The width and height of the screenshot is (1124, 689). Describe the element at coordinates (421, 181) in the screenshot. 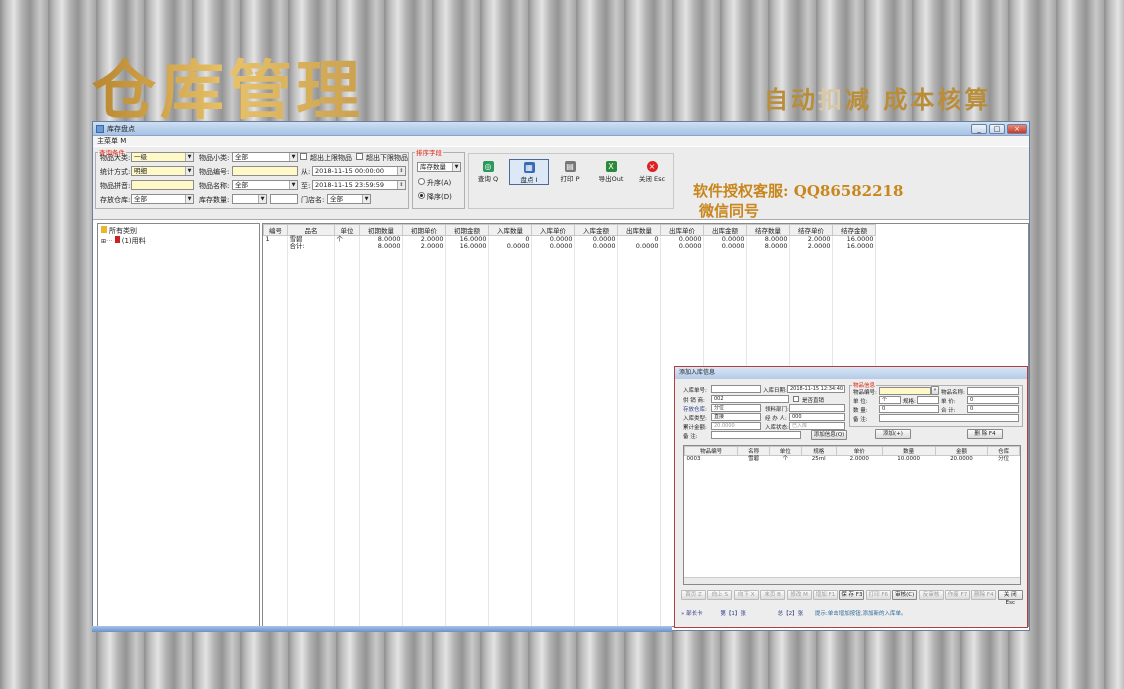

I see `asc-radio` at that location.